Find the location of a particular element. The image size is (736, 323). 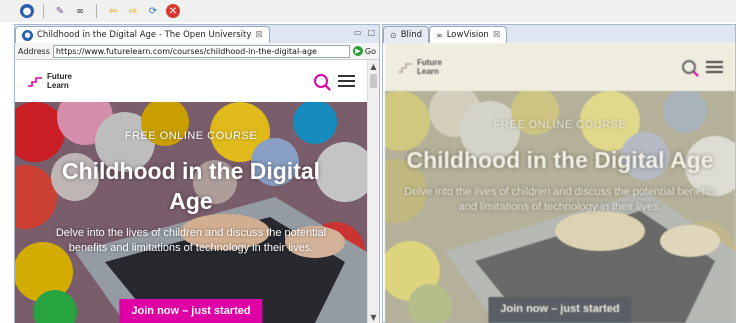

site-header-lowvision: Future Learn is located at coordinates (560, 67).